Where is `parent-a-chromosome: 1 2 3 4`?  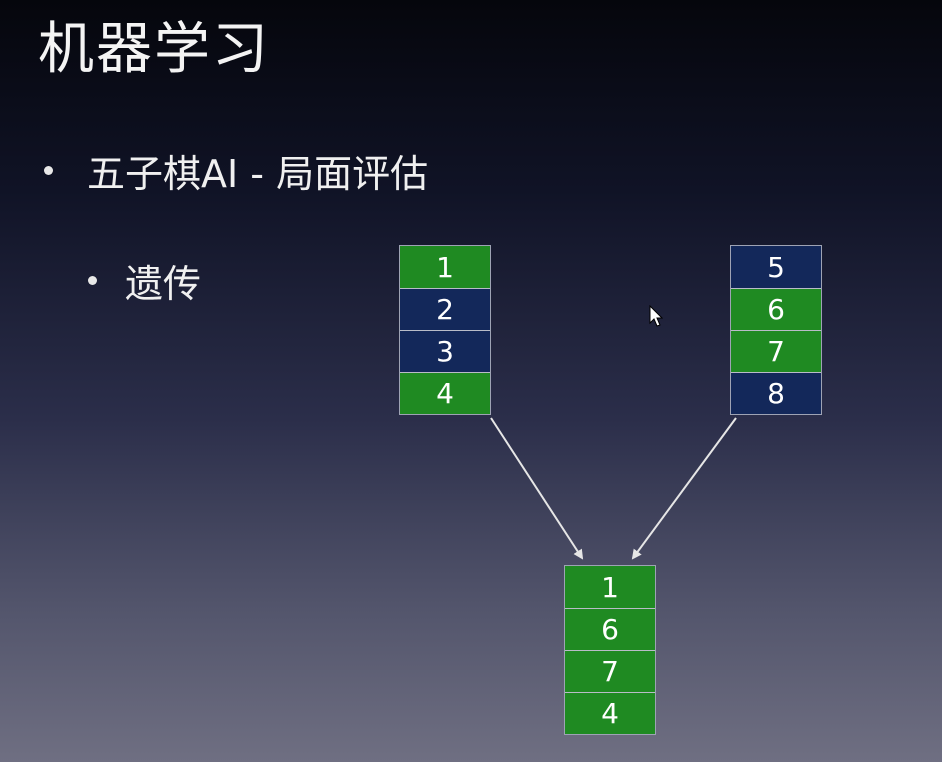
parent-a-chromosome: 1 2 3 4 is located at coordinates (445, 330).